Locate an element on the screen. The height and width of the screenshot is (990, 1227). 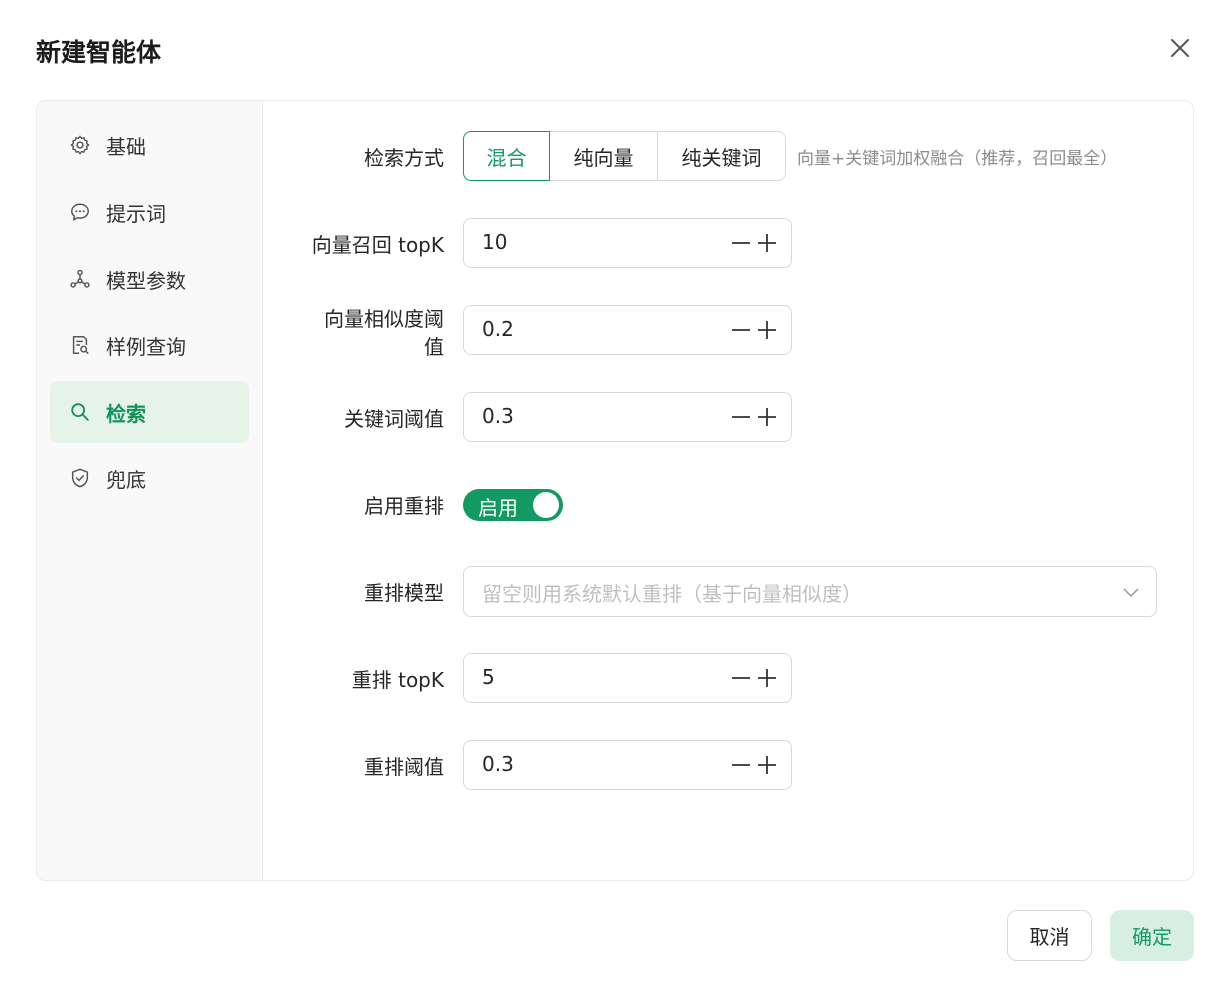
cancel-button: 取消 is located at coordinates (1049, 935).